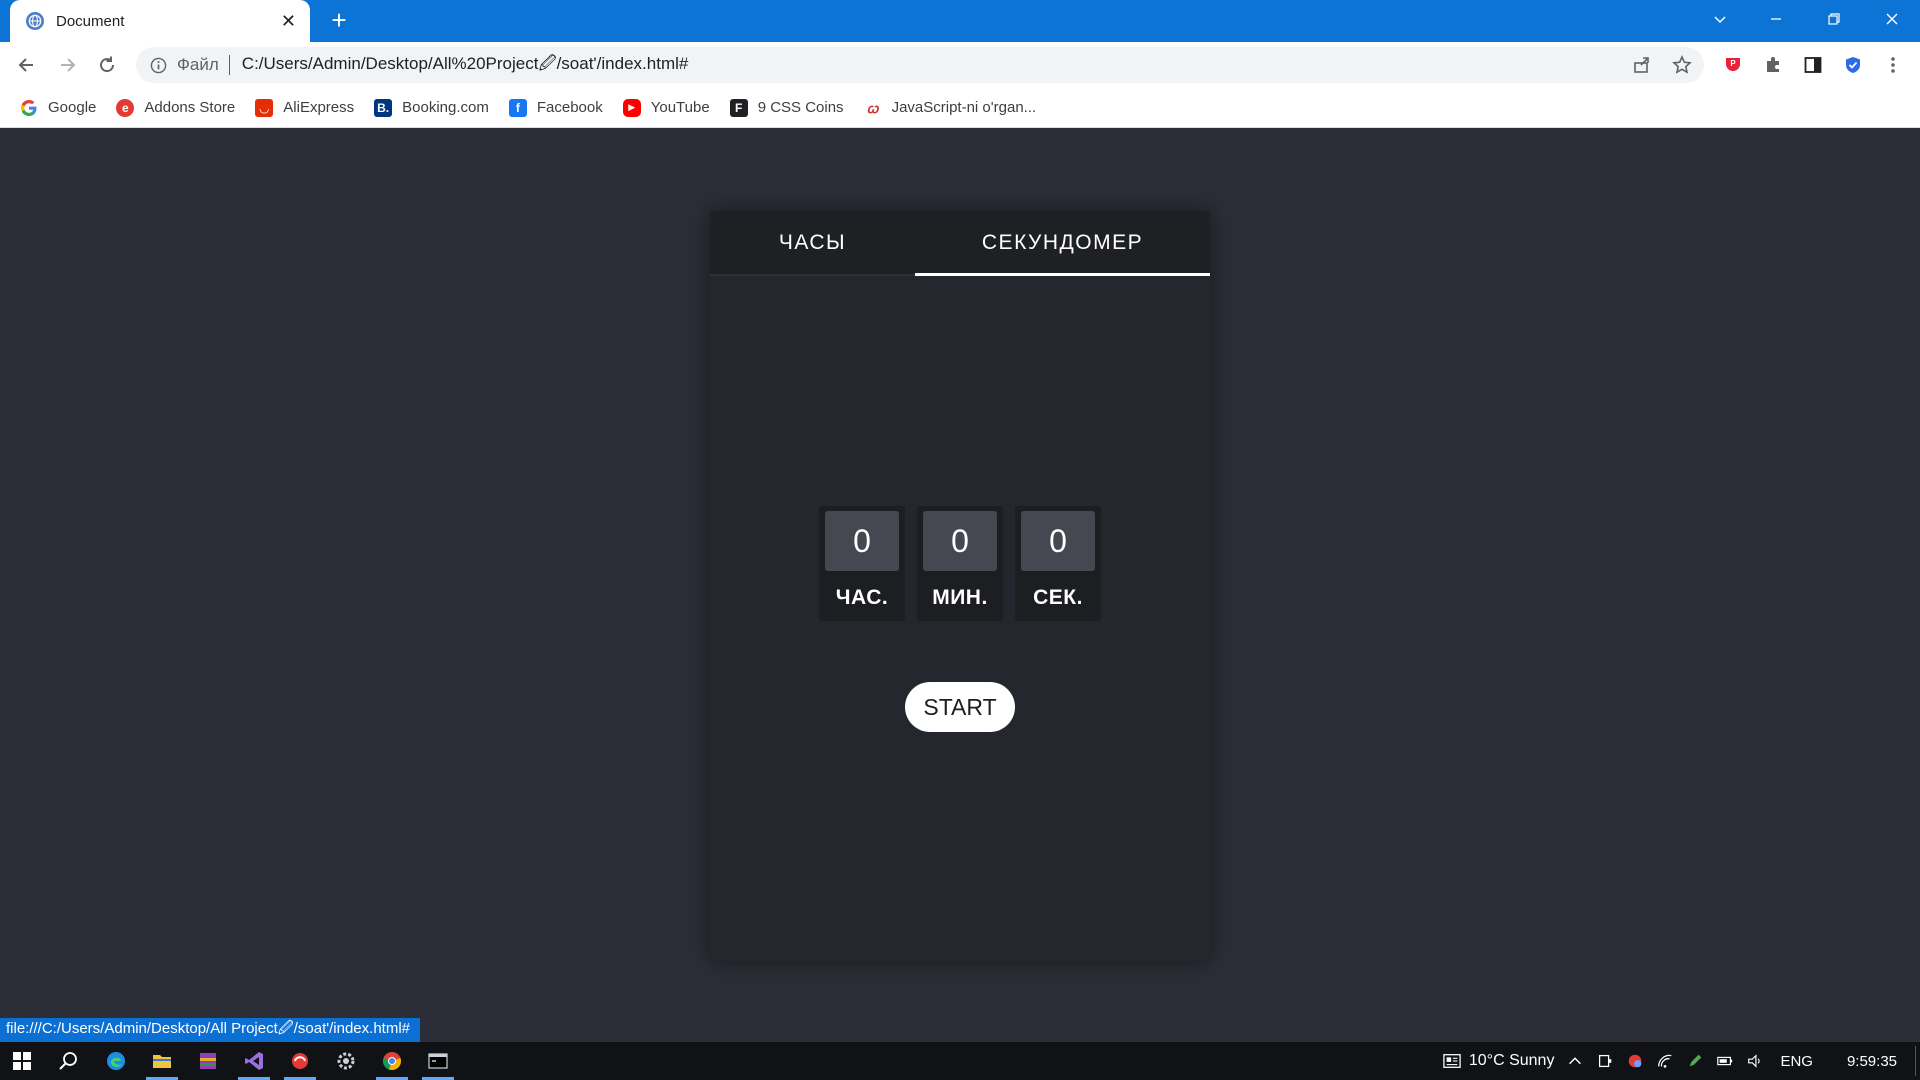  I want to click on chevron-up-icon, so click(1575, 1061).